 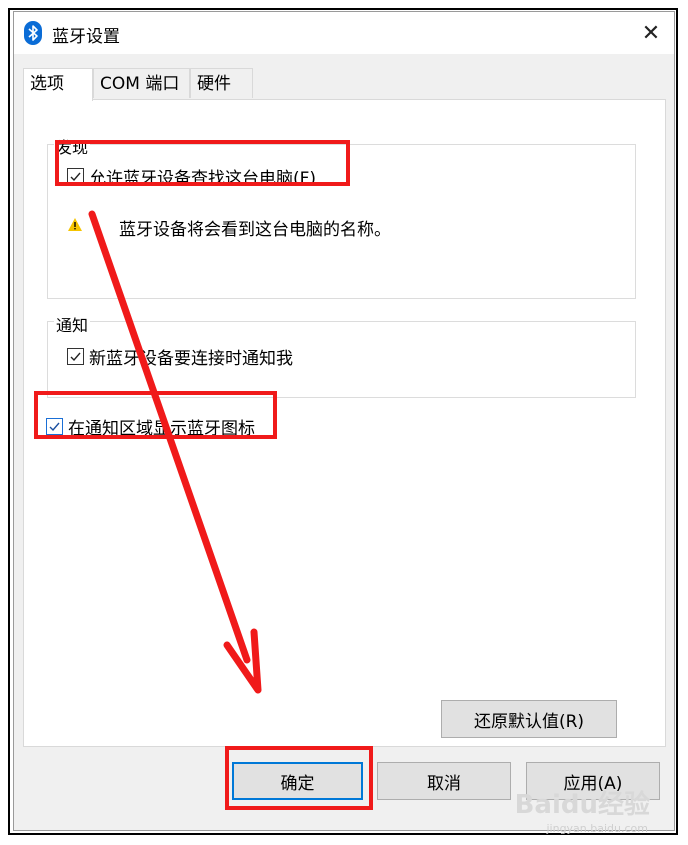 What do you see at coordinates (33, 33) in the screenshot?
I see `bluetooth-icon` at bounding box center [33, 33].